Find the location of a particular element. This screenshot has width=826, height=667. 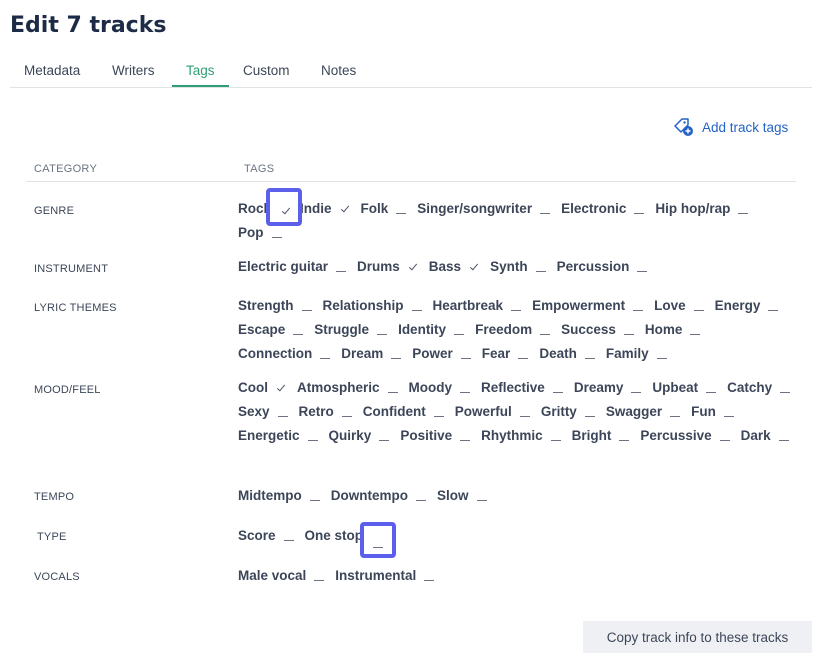

tag-name: Male vocal is located at coordinates (272, 575).